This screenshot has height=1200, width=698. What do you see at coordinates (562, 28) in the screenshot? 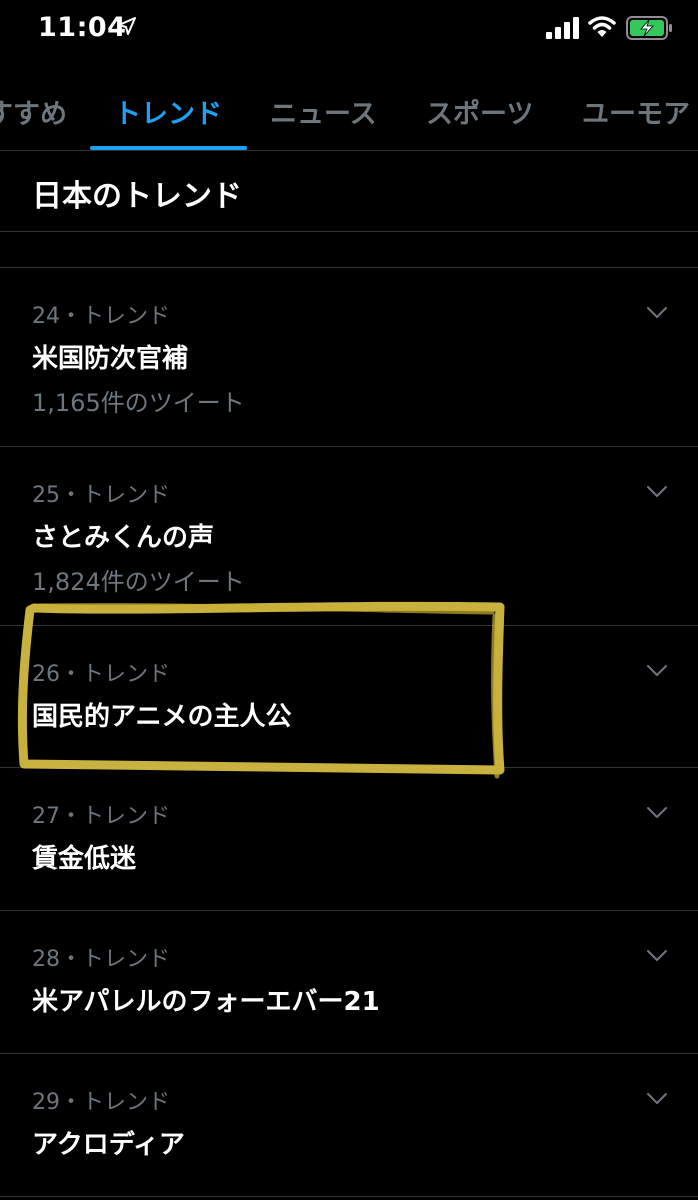
I see `signal-bars-icon` at bounding box center [562, 28].